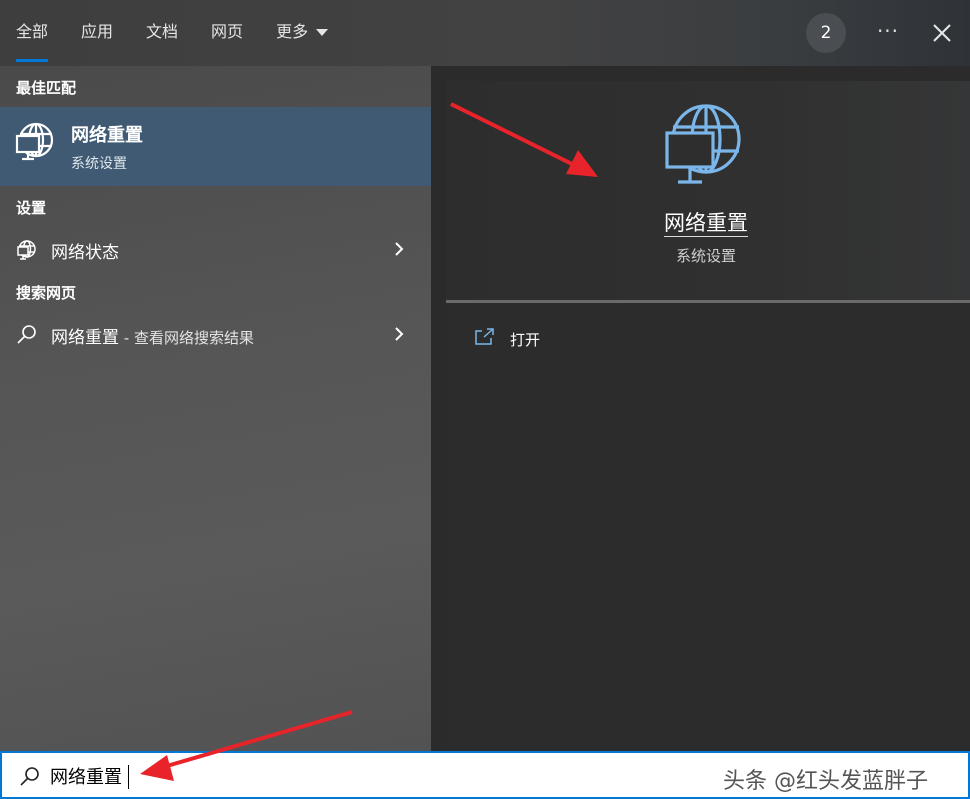 This screenshot has width=970, height=799. What do you see at coordinates (26, 250) in the screenshot?
I see `globe-icon` at bounding box center [26, 250].